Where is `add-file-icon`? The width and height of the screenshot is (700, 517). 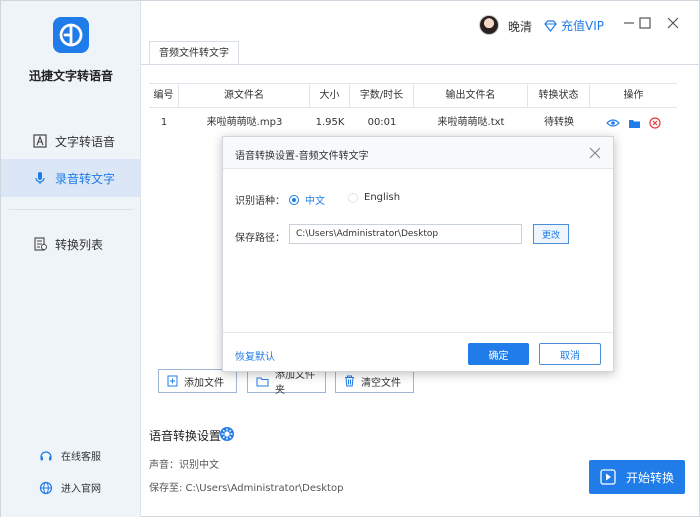 add-file-icon is located at coordinates (172, 381).